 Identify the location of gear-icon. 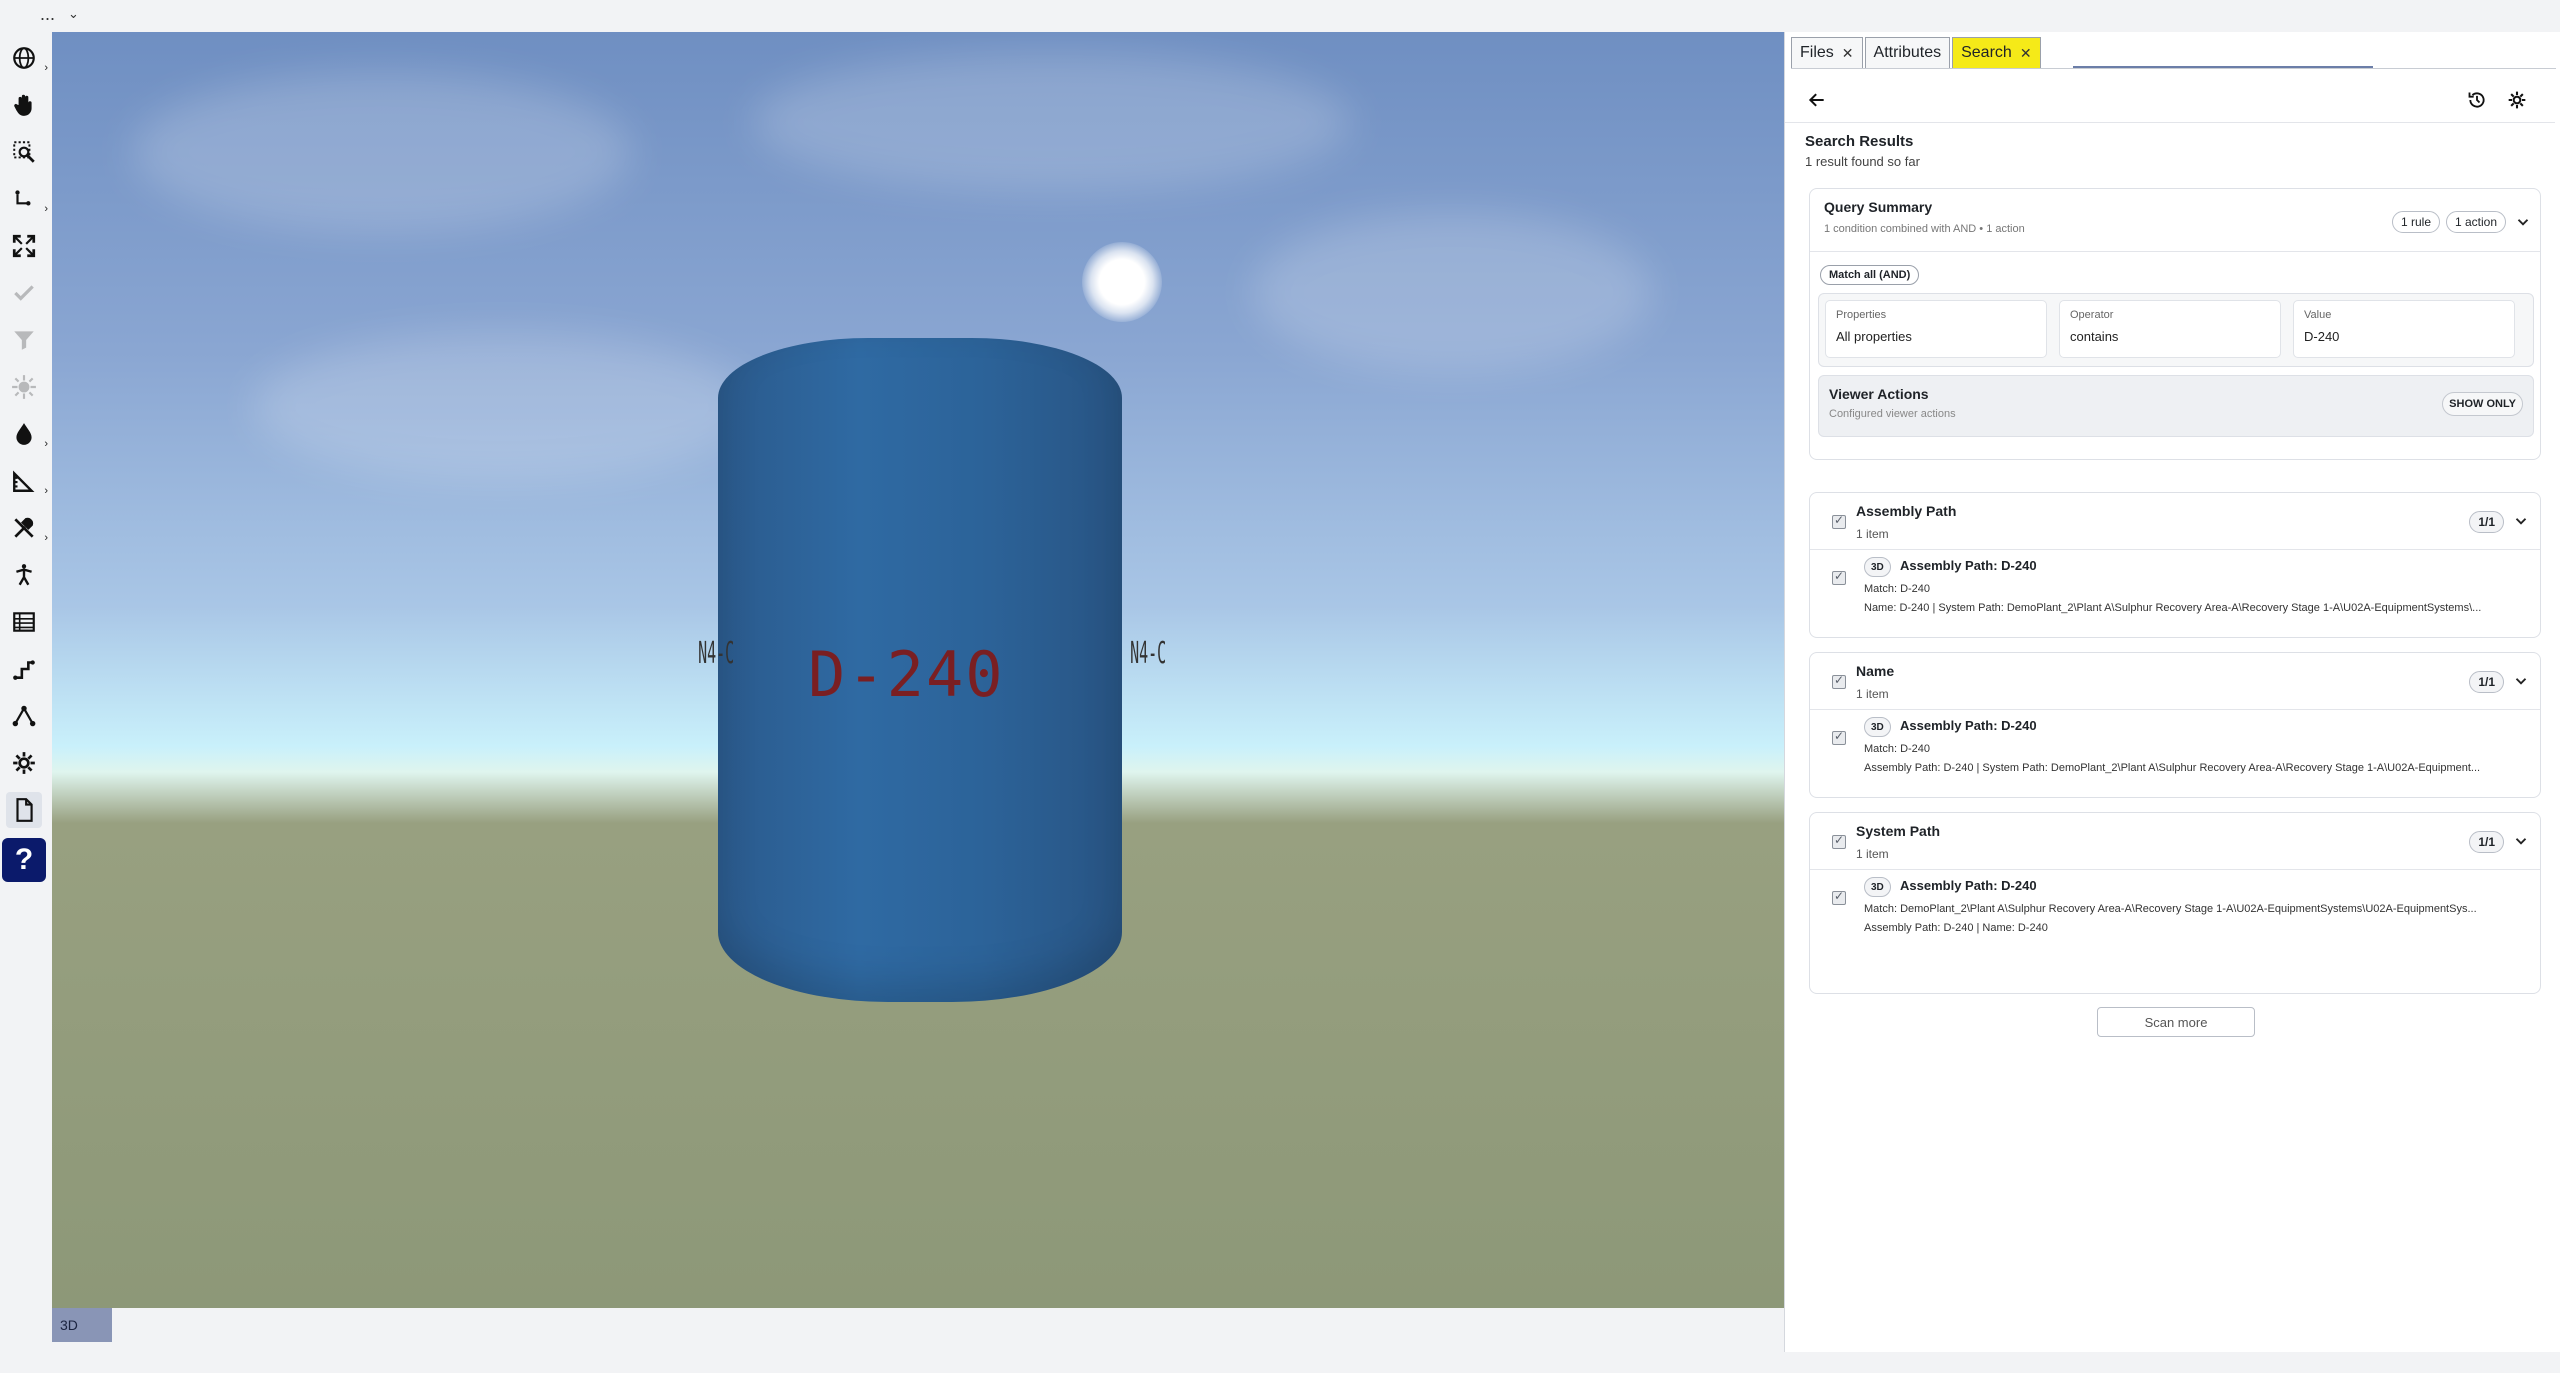
(2517, 100).